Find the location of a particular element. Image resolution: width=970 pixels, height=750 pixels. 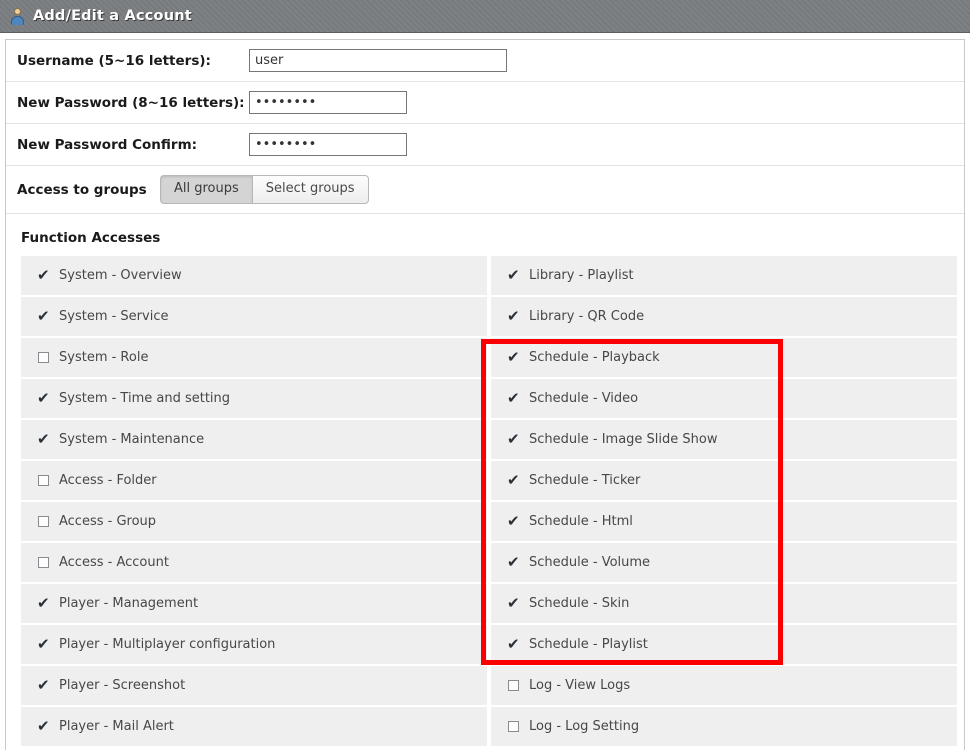

permission-row: ✔ Schedule - Html is located at coordinates (724, 522).